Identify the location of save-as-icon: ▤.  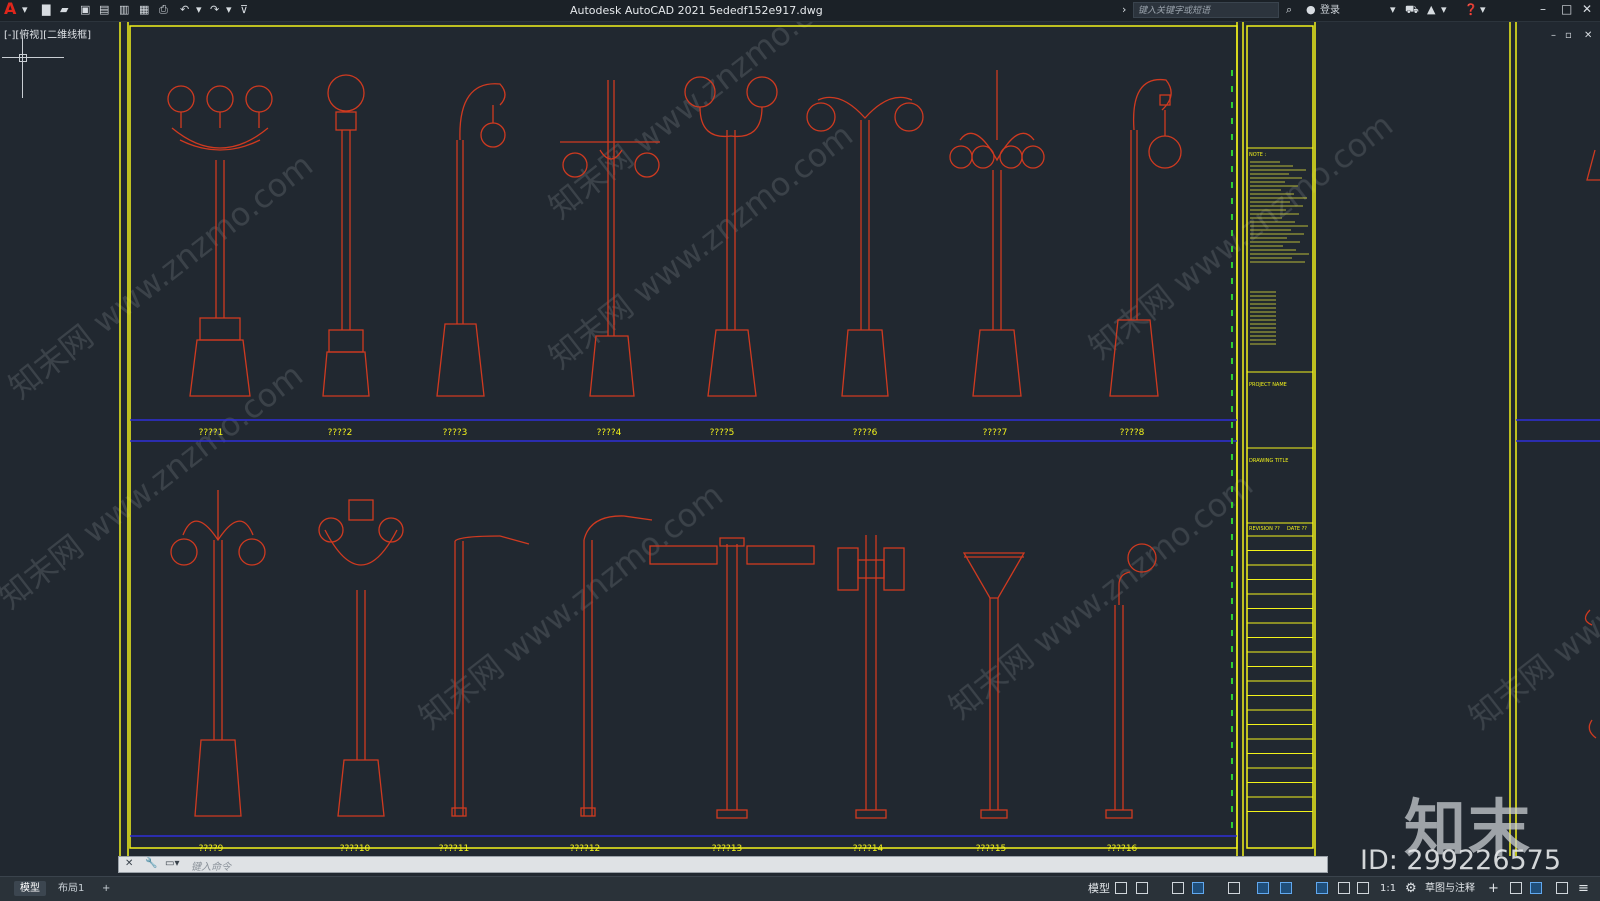
(104, 9).